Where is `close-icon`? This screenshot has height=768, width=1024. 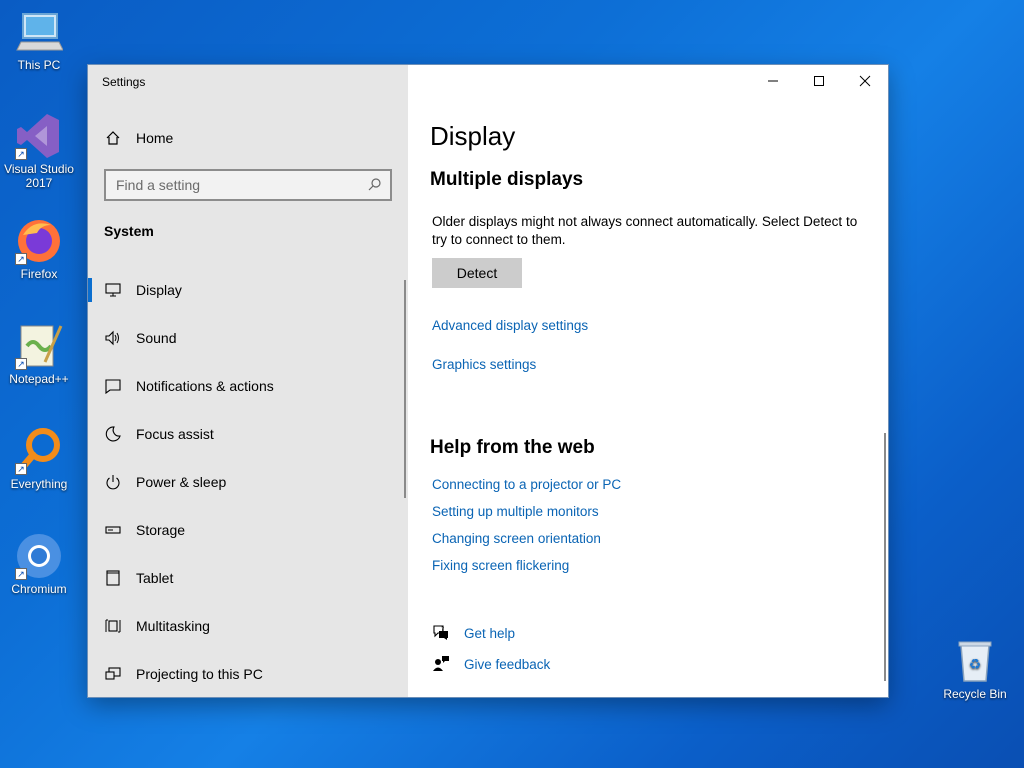 close-icon is located at coordinates (865, 81).